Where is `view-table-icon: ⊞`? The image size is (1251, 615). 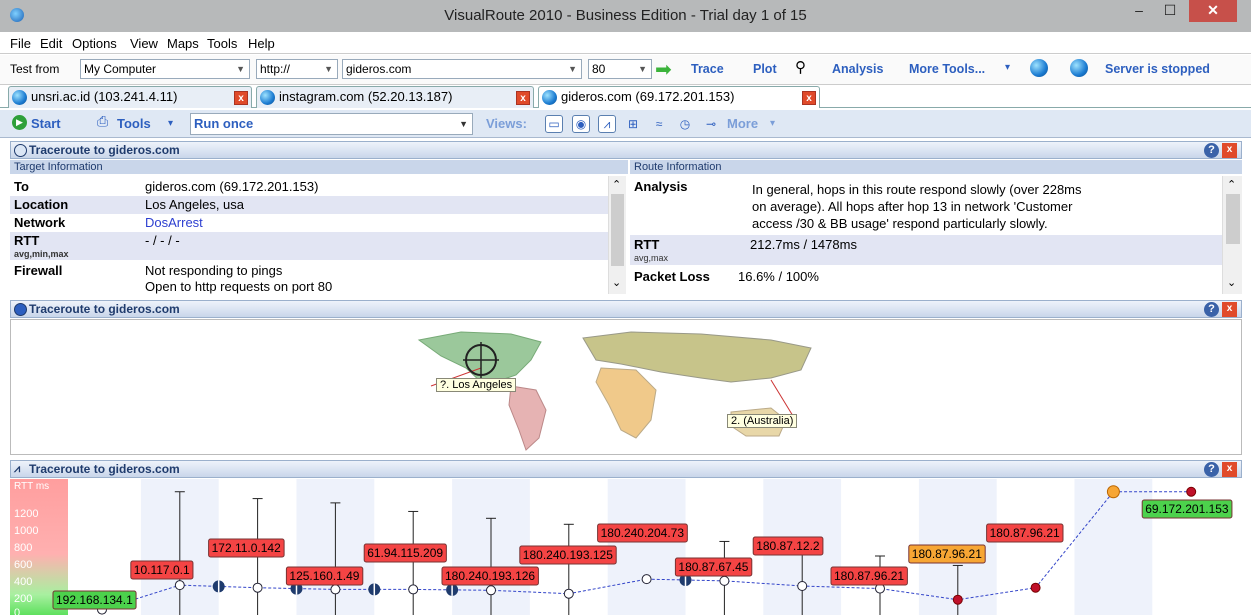 view-table-icon: ⊞ is located at coordinates (633, 124).